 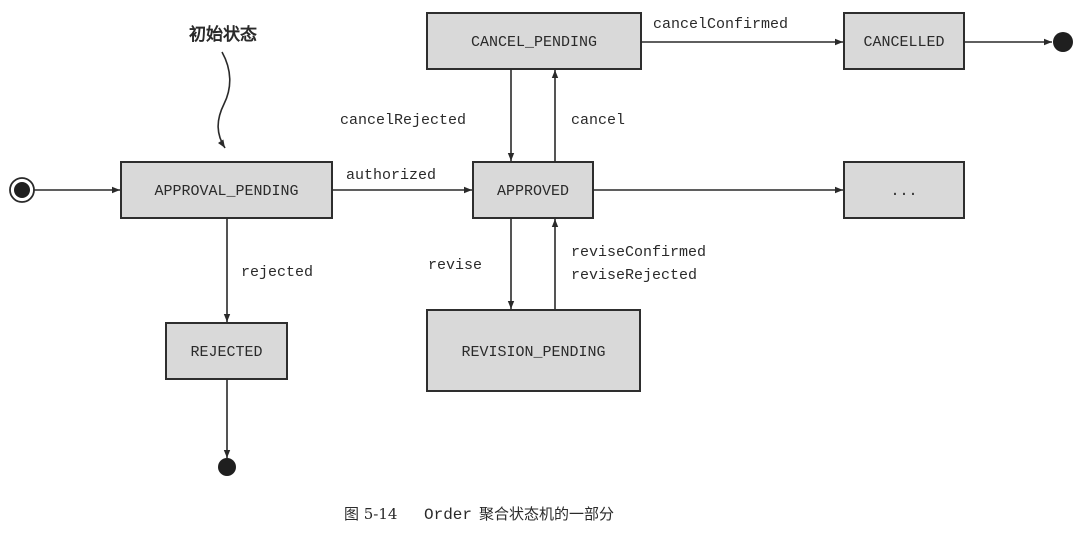 I want to click on state-revision-pending: REVISION_PENDING, so click(x=533, y=350).